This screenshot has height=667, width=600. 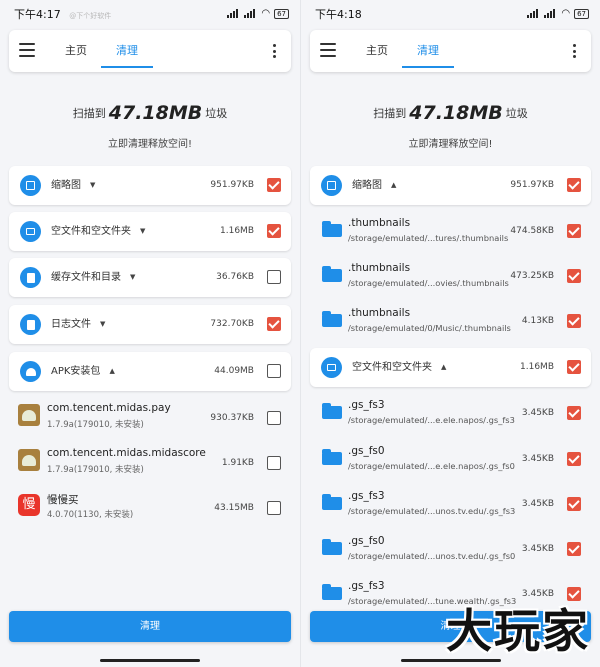 I want to click on category-empty-folders: 空文件和空文件夹 ▼ 1.16MB, so click(x=150, y=231).